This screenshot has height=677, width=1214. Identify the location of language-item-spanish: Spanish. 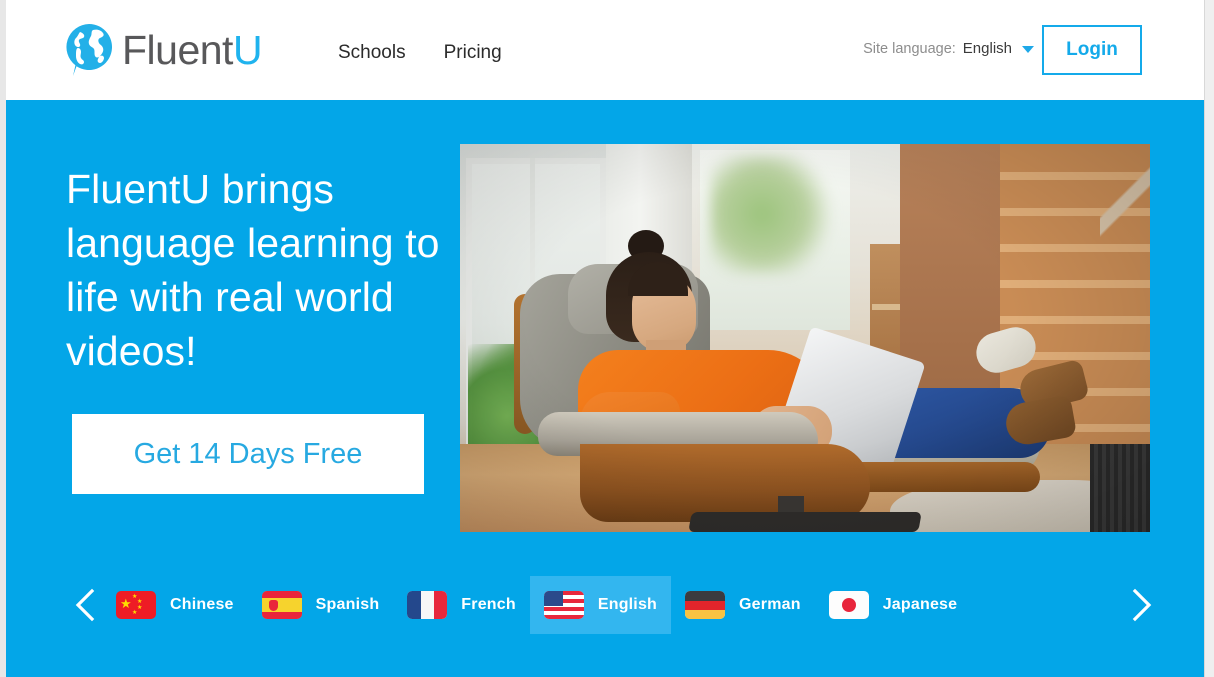
(321, 605).